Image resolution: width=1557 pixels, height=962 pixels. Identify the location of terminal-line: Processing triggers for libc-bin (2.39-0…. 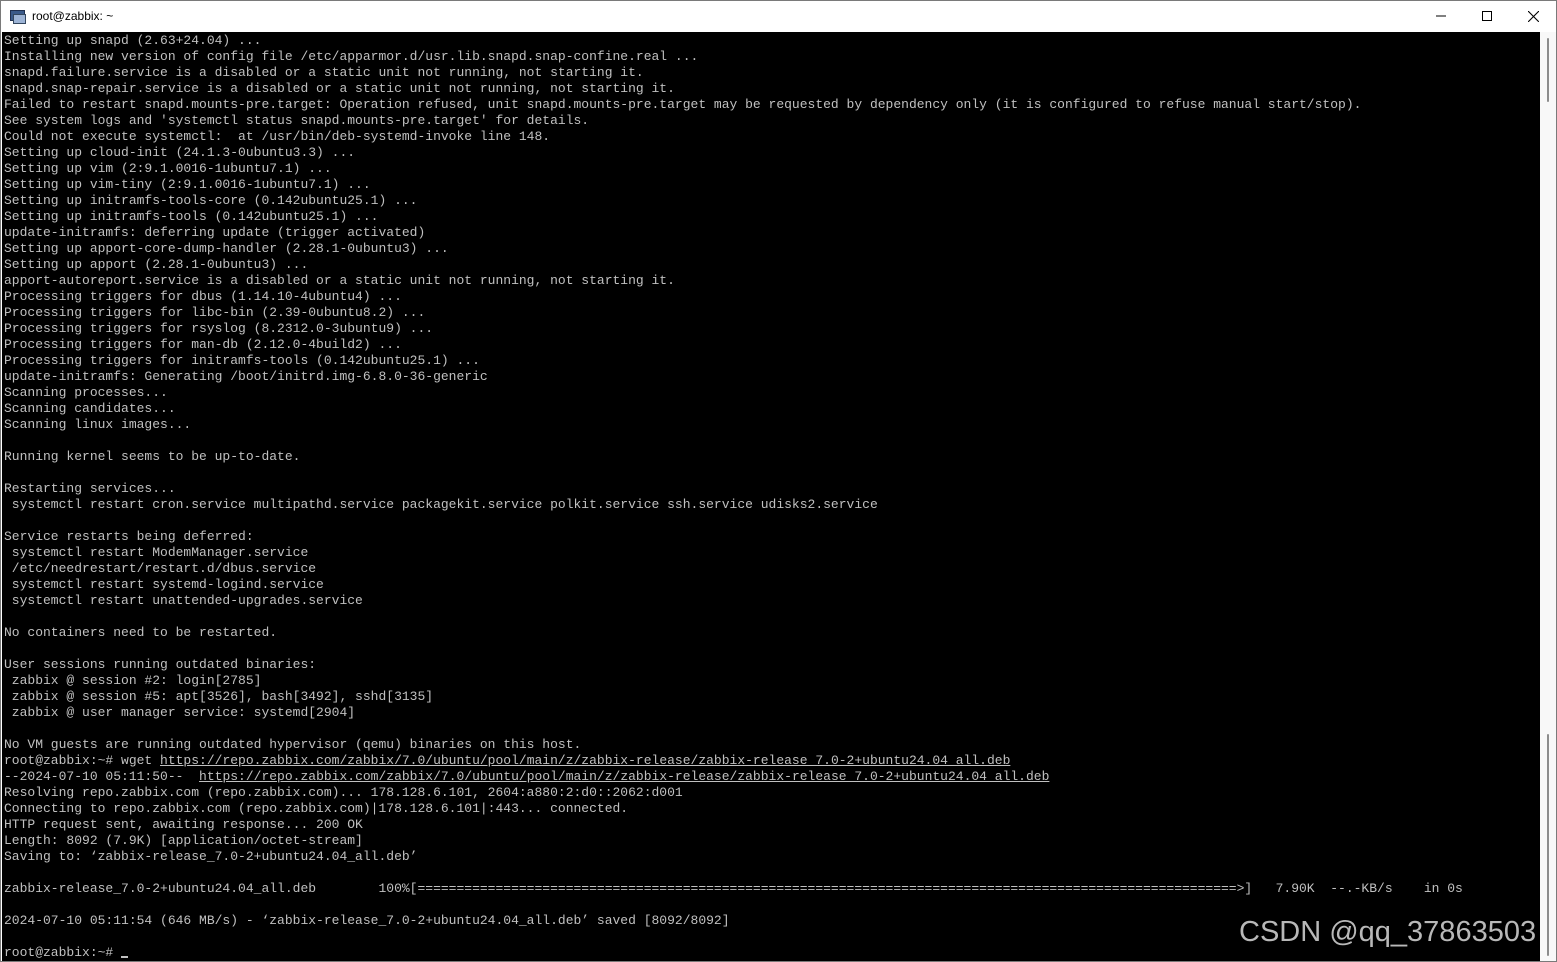
(772, 313).